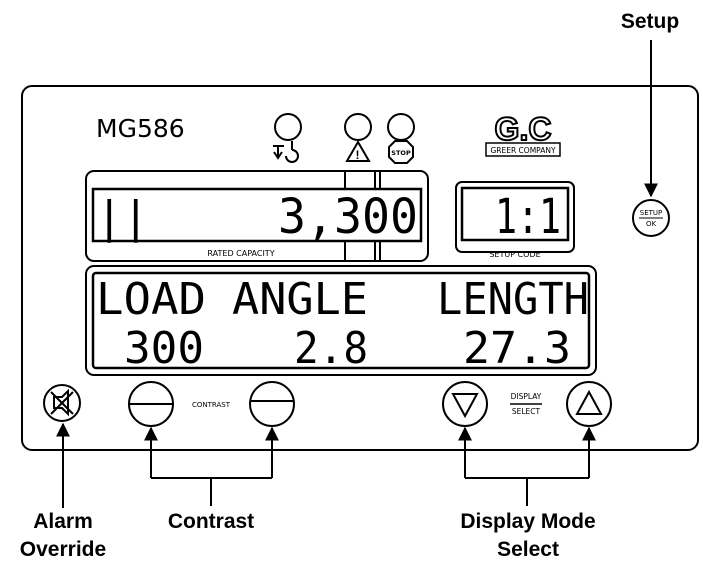  Describe the element at coordinates (523, 129) in the screenshot. I see `logo-letters: G.C` at that location.